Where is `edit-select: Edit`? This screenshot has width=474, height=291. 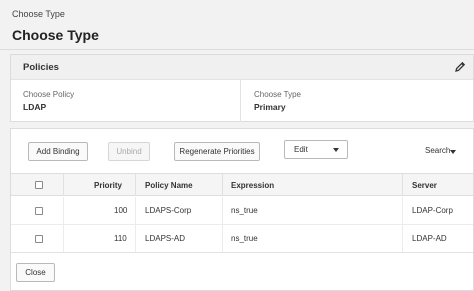 edit-select: Edit is located at coordinates (316, 149).